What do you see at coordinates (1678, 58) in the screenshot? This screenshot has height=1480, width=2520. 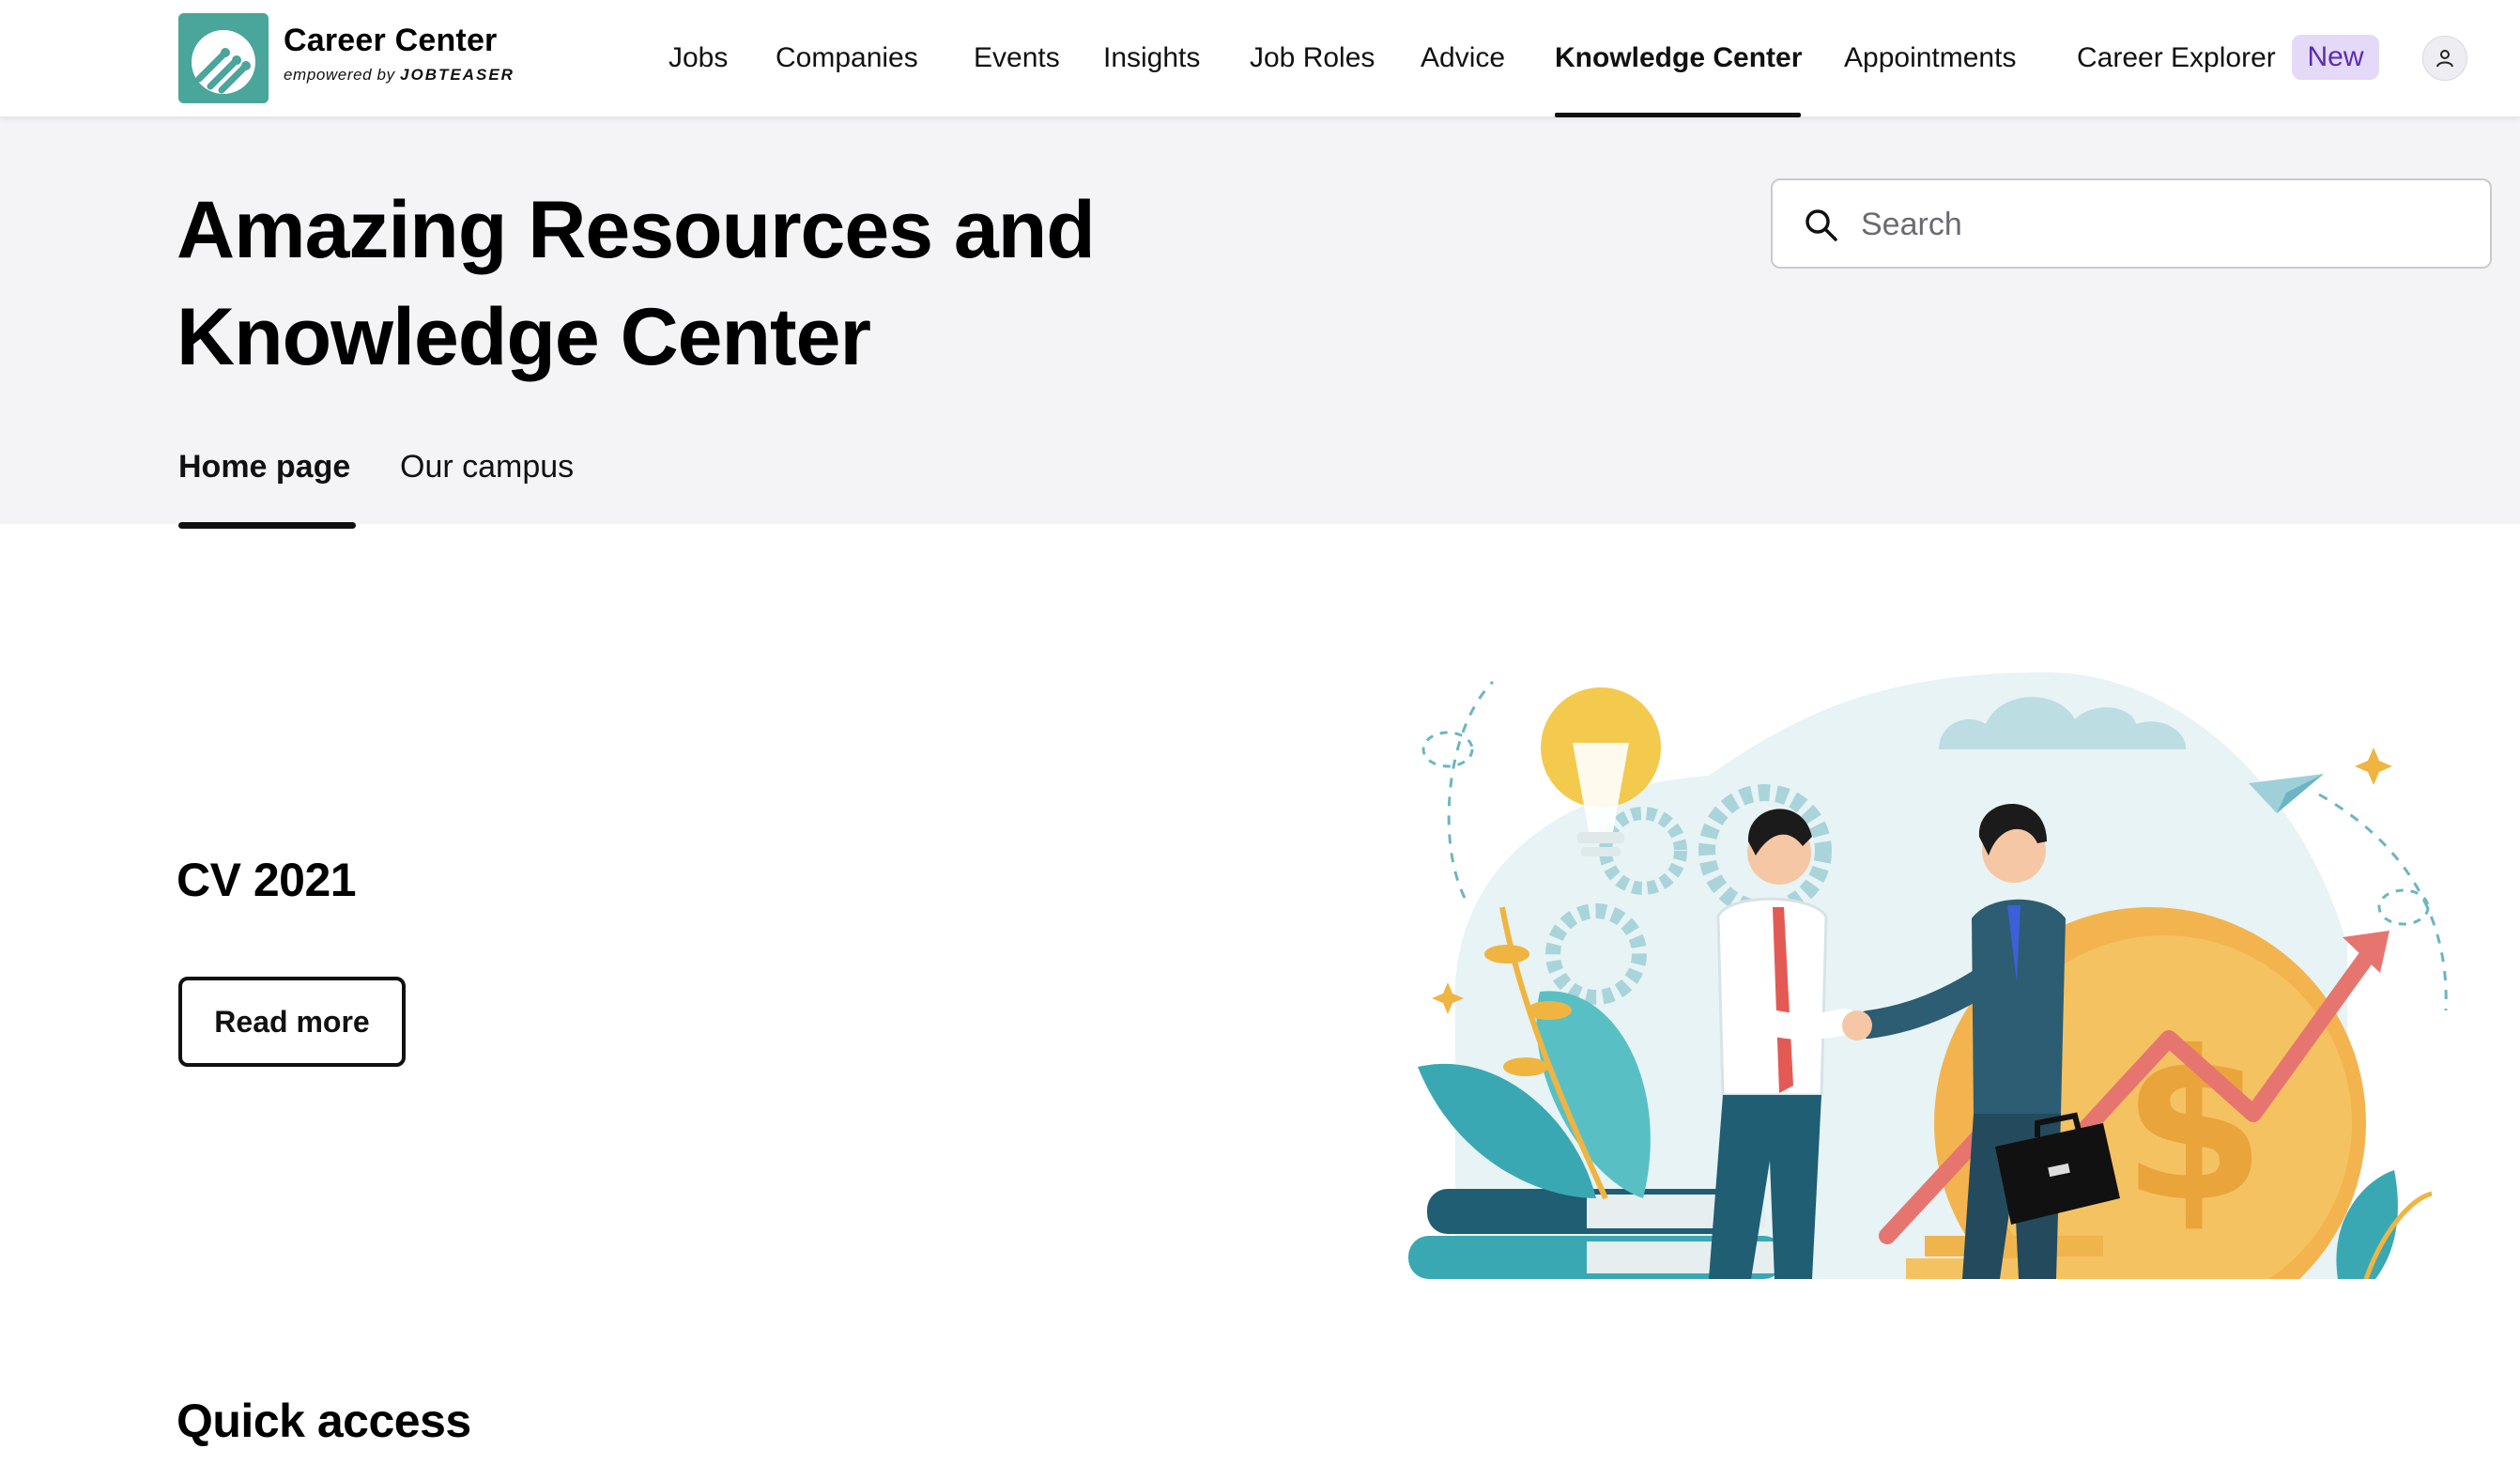 I see `nav-knowledge-center: Knowledge Center` at bounding box center [1678, 58].